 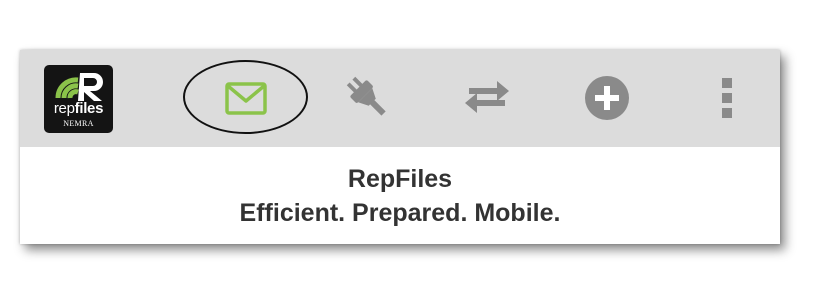 I want to click on more-vertical-icon, so click(x=727, y=98).